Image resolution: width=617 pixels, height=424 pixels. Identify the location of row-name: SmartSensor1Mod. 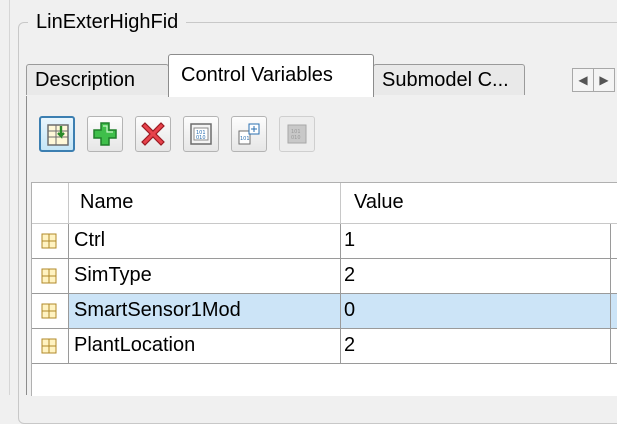
(157, 310).